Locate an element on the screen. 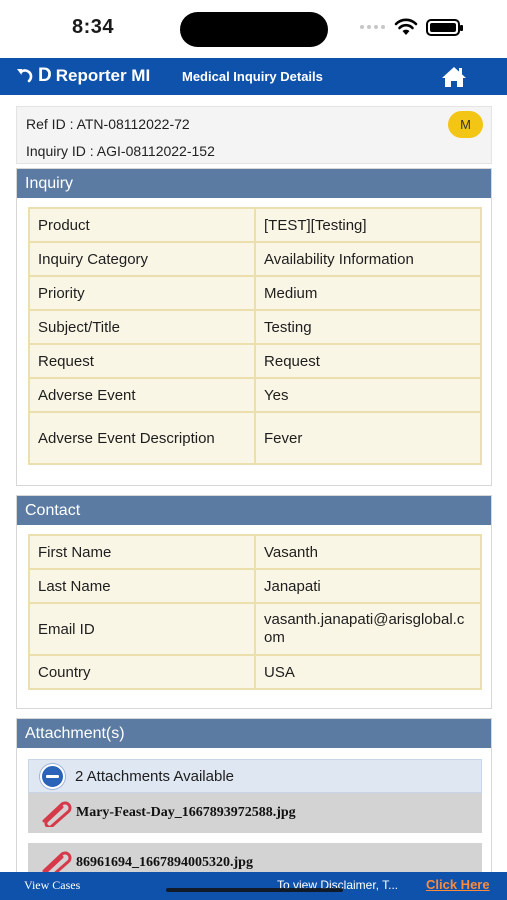 The height and width of the screenshot is (900, 507). dynamic-island is located at coordinates (254, 29).